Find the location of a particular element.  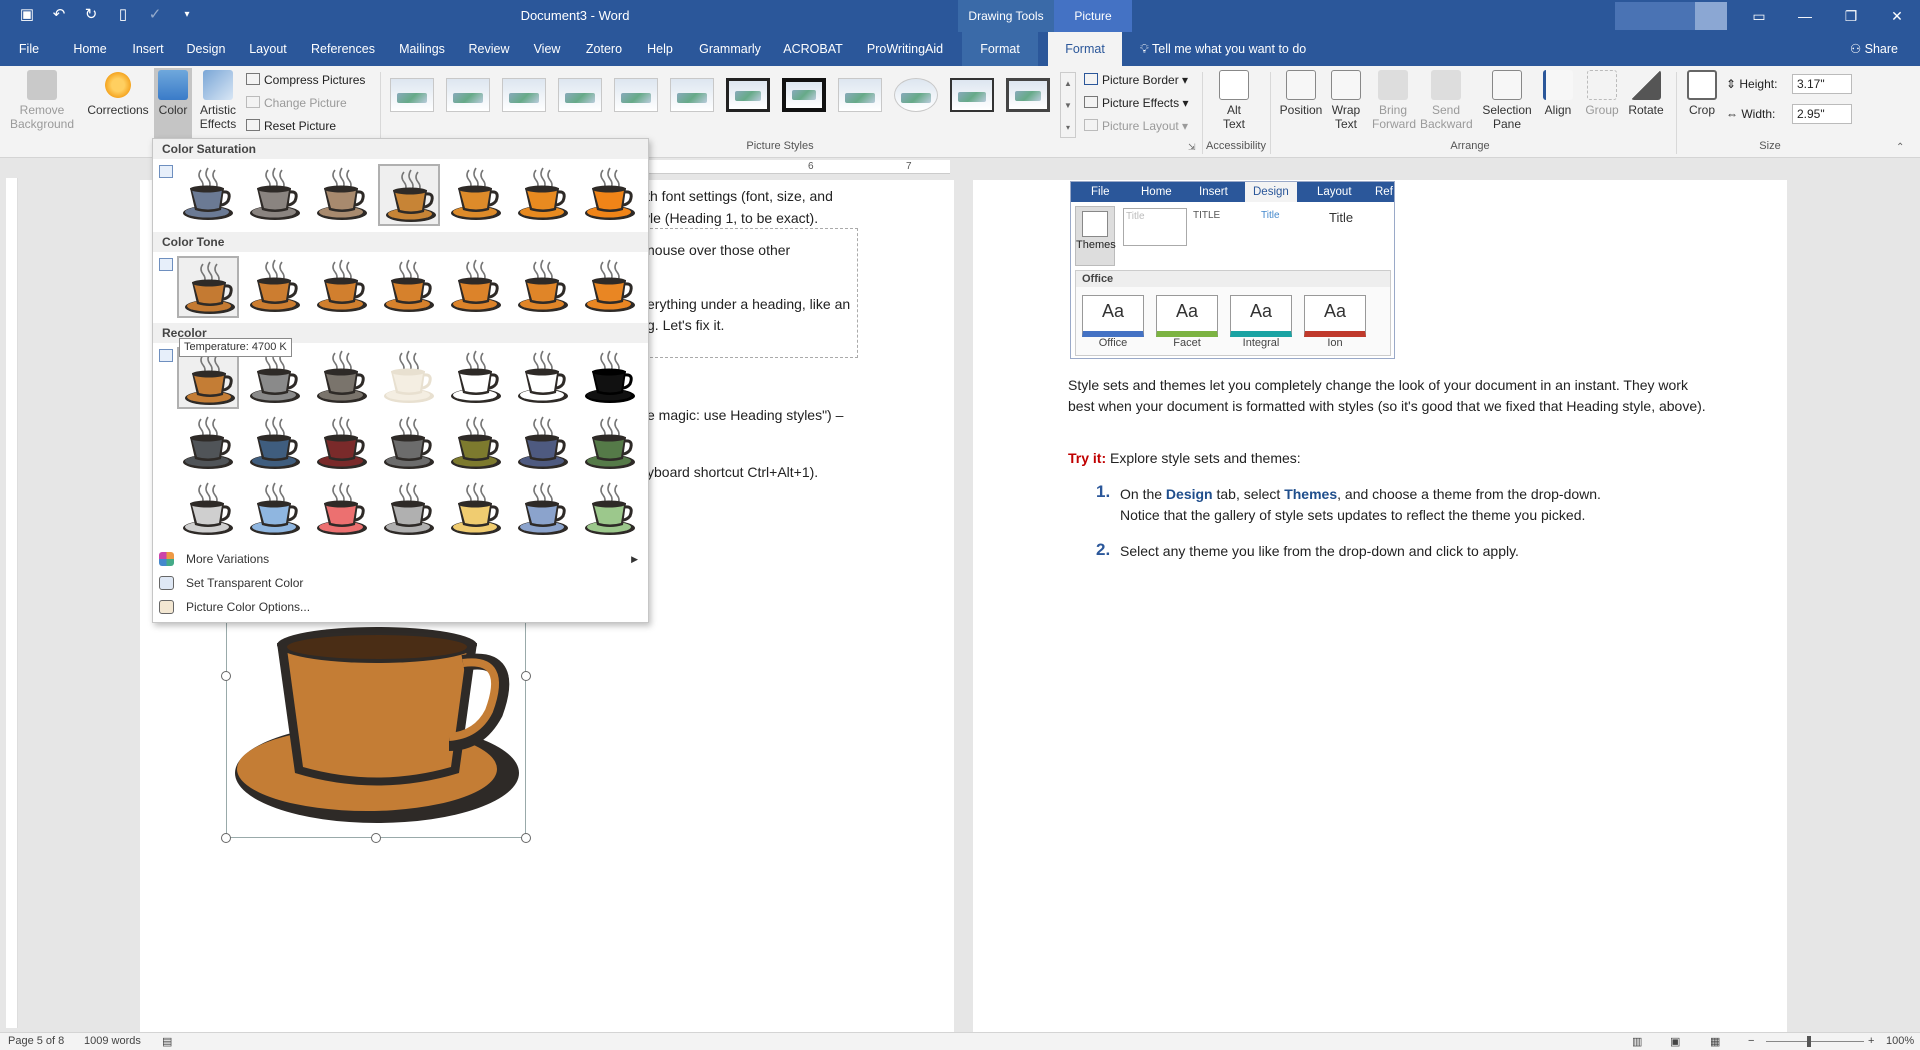

zoom-level: 100% is located at coordinates (1900, 1041).